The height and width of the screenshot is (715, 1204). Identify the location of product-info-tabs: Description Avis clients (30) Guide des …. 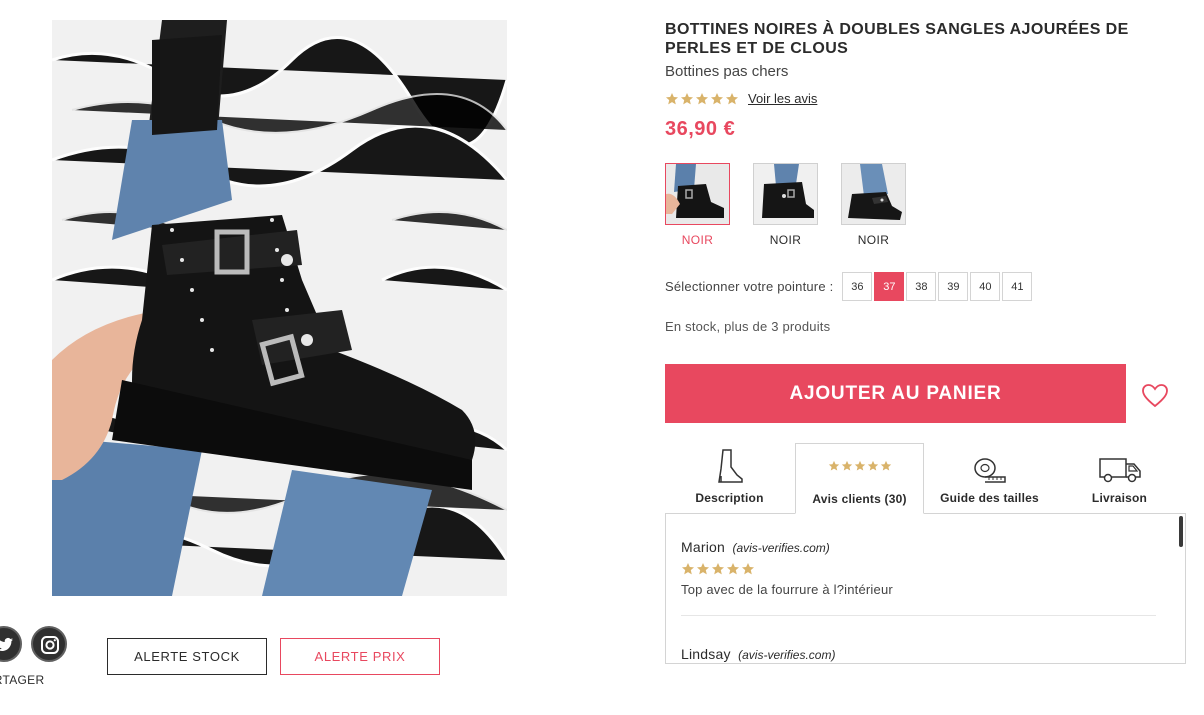
(925, 478).